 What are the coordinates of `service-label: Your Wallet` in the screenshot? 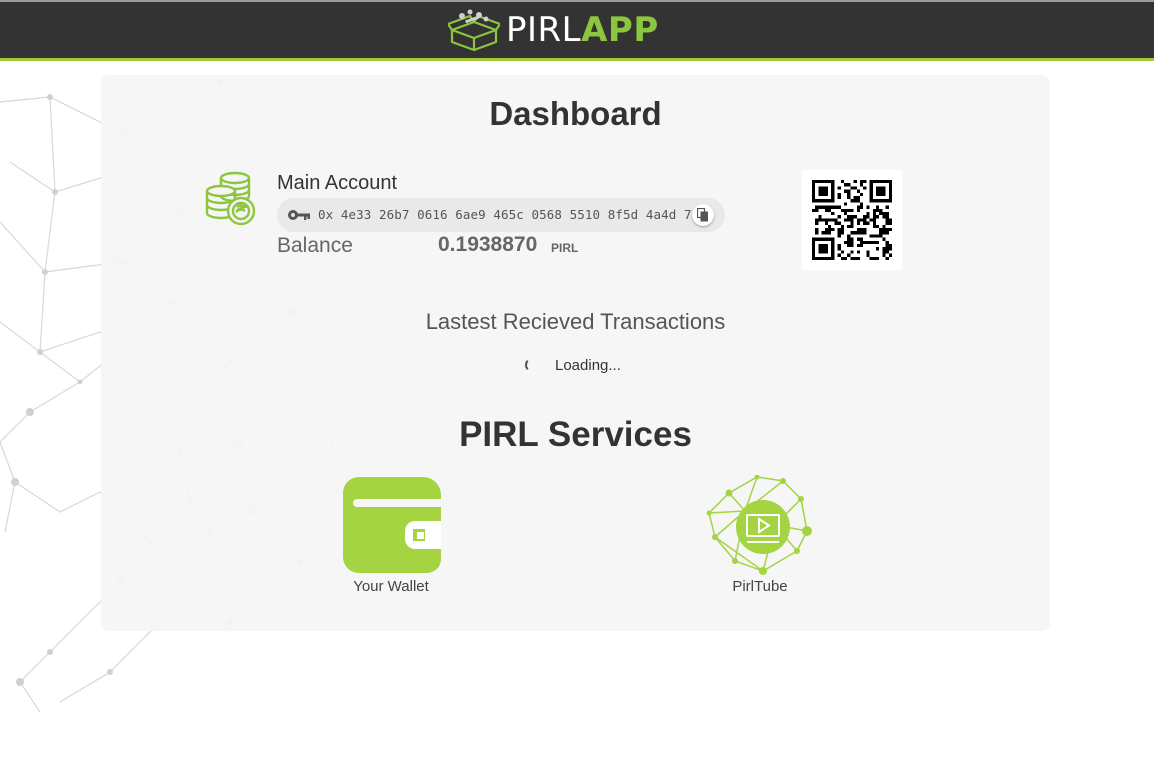 It's located at (391, 586).